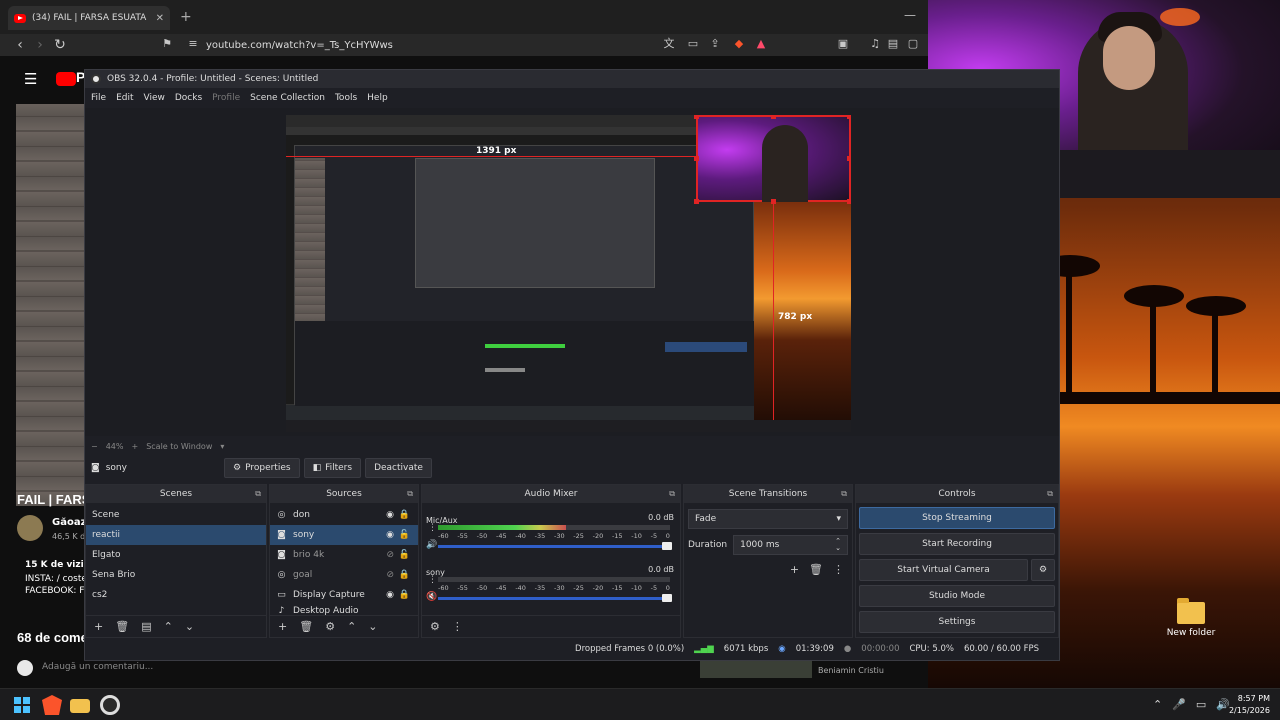 Image resolution: width=1280 pixels, height=720 pixels. What do you see at coordinates (957, 518) in the screenshot?
I see `stop-streaming-button: Stop Streaming` at bounding box center [957, 518].